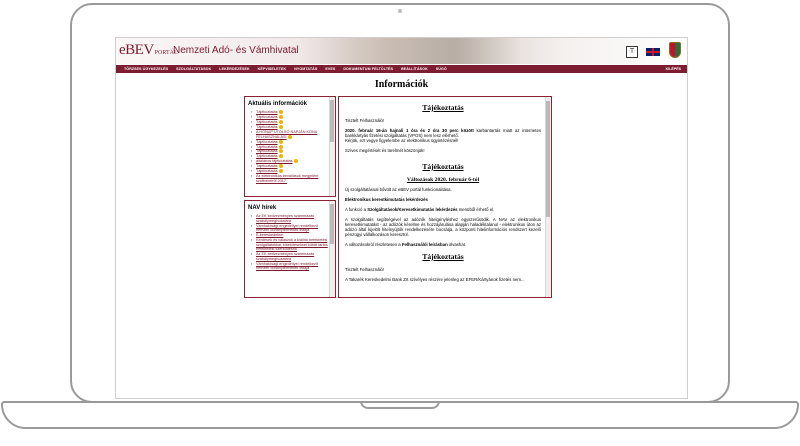 The width and height of the screenshot is (800, 446). Describe the element at coordinates (146, 69) in the screenshot. I see `nav-item-torzses: TÖRZSES ÜGYKEZELÉS` at that location.